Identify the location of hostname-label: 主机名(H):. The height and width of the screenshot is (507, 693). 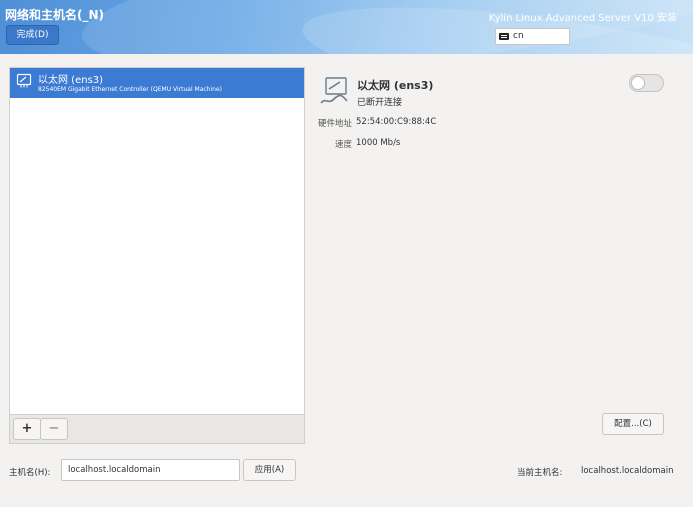
(30, 473).